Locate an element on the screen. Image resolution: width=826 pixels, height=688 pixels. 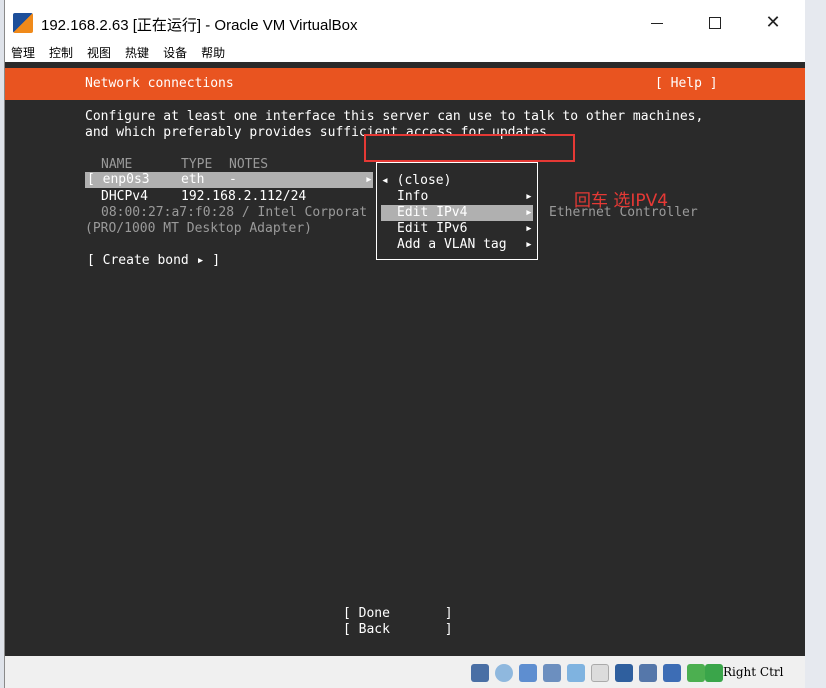
interface-notes: - is located at coordinates (233, 179).